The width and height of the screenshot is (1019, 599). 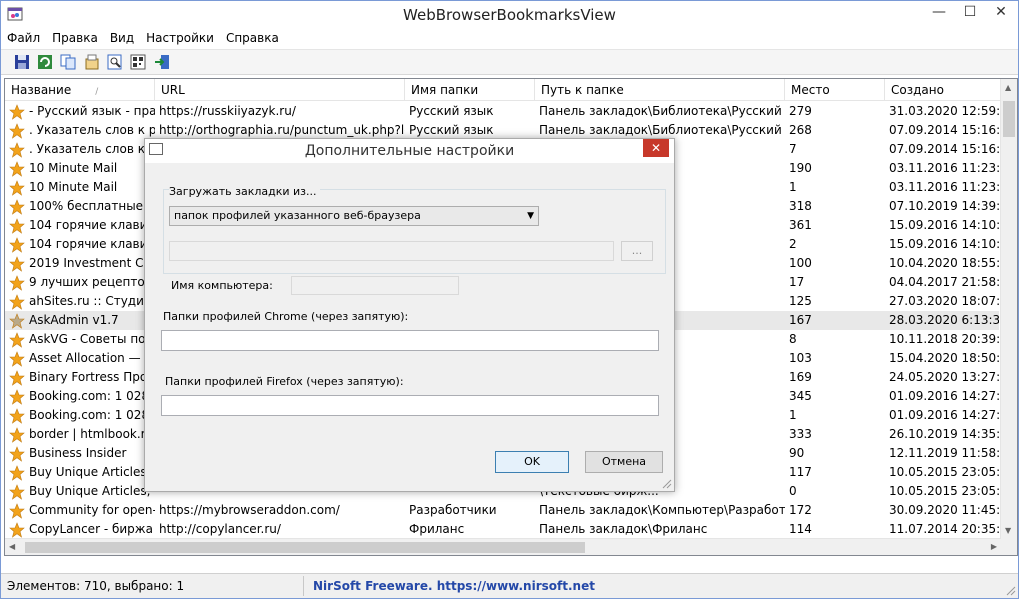 What do you see at coordinates (939, 12) in the screenshot?
I see `minimize-icon: —` at bounding box center [939, 12].